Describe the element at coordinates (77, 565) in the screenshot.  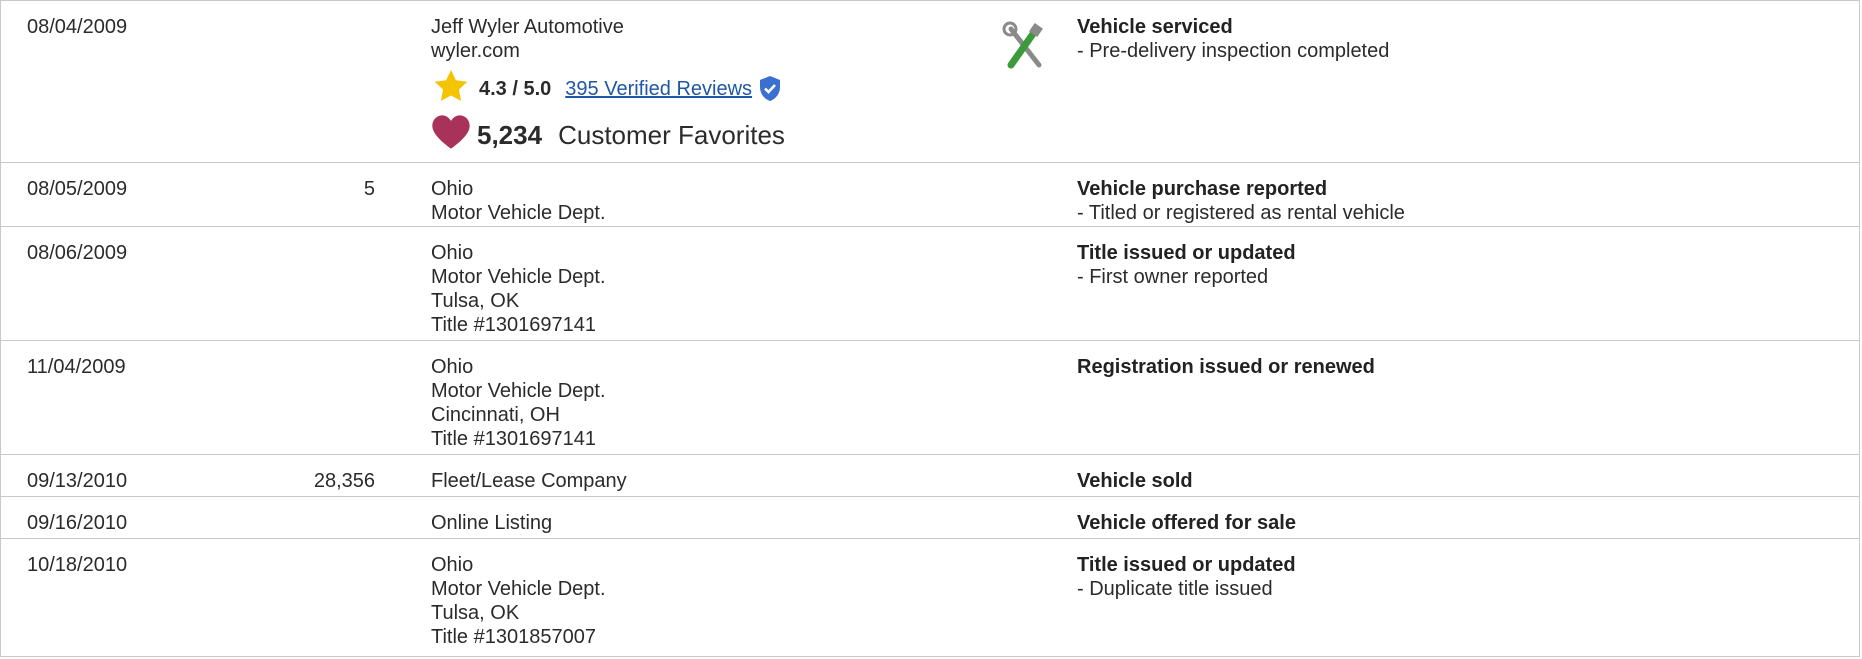
I see `date-cell: 10/18/2010` at that location.